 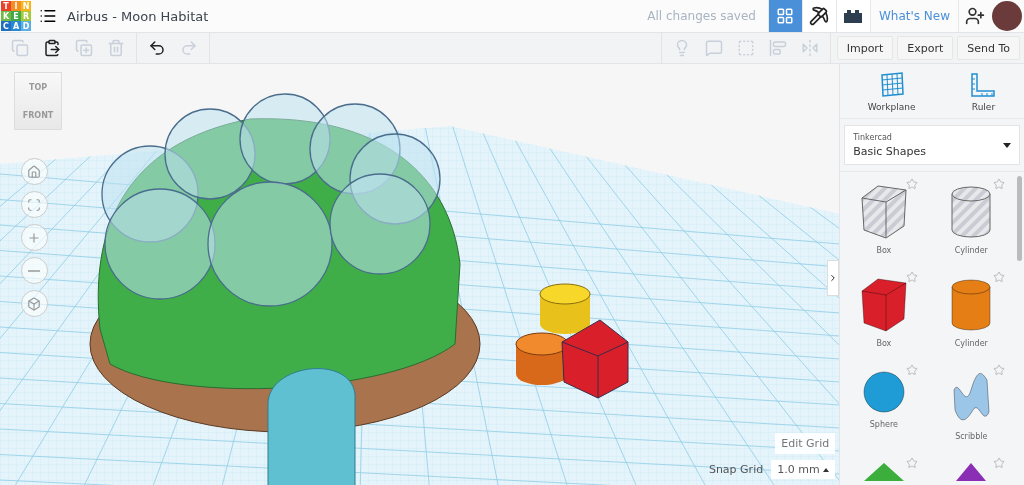 What do you see at coordinates (891, 85) in the screenshot?
I see `workplane-icon` at bounding box center [891, 85].